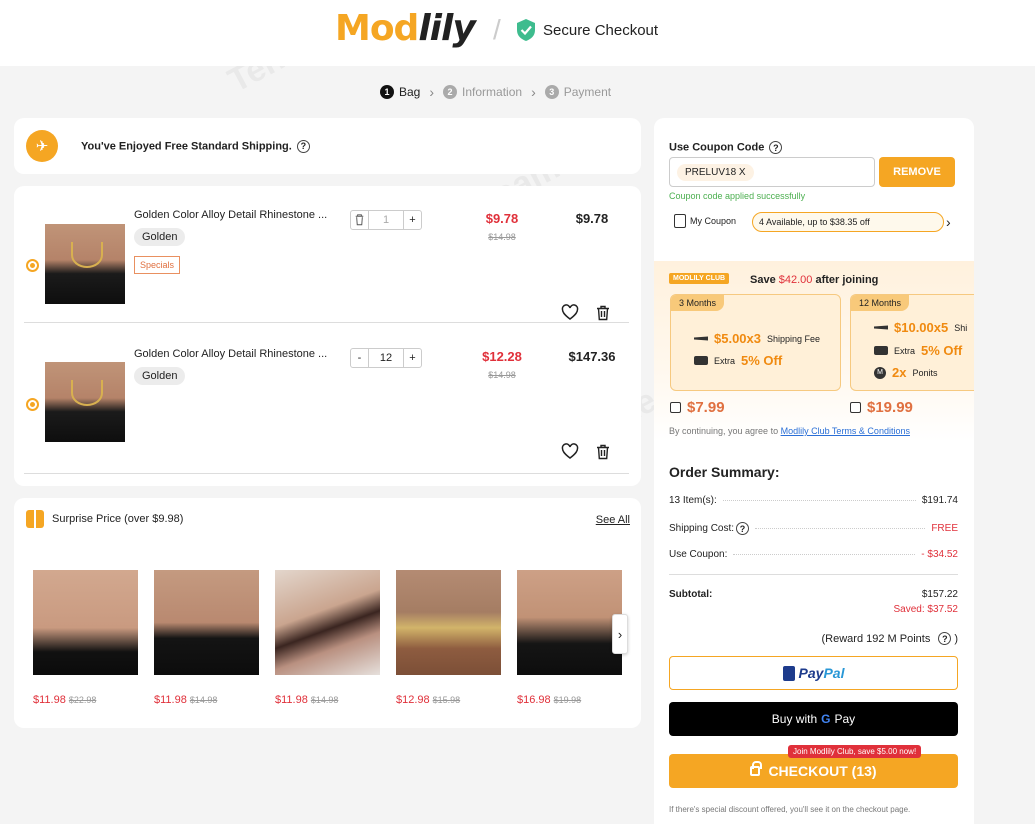 Image resolution: width=1035 pixels, height=824 pixels. Describe the element at coordinates (939, 500) in the screenshot. I see `summary-value: $191.74` at that location.